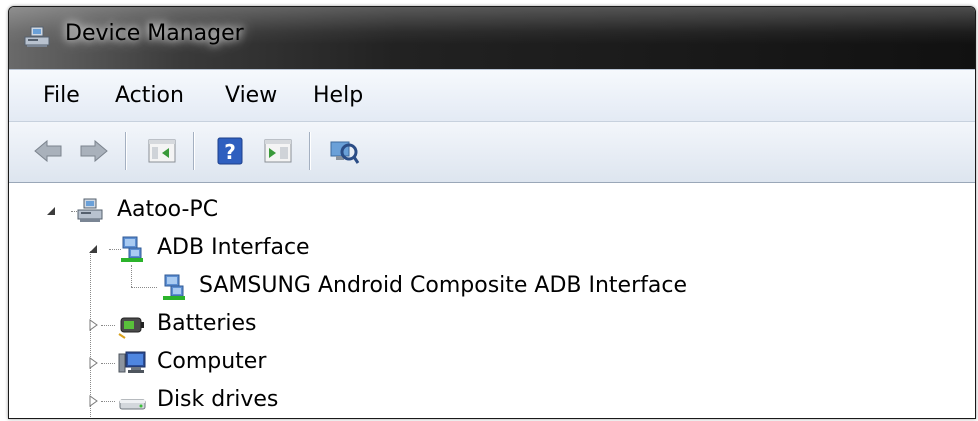  Describe the element at coordinates (131, 328) in the screenshot. I see `battery-icon` at that location.